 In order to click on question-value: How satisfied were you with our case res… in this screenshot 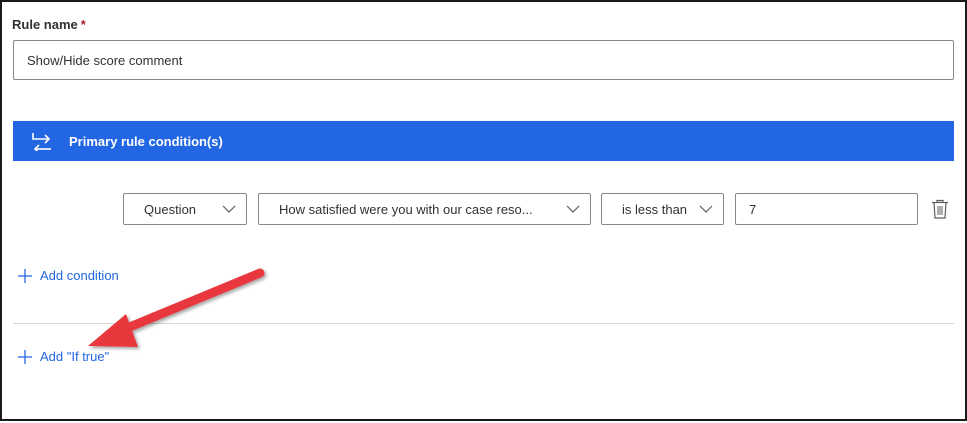, I will do `click(406, 209)`.